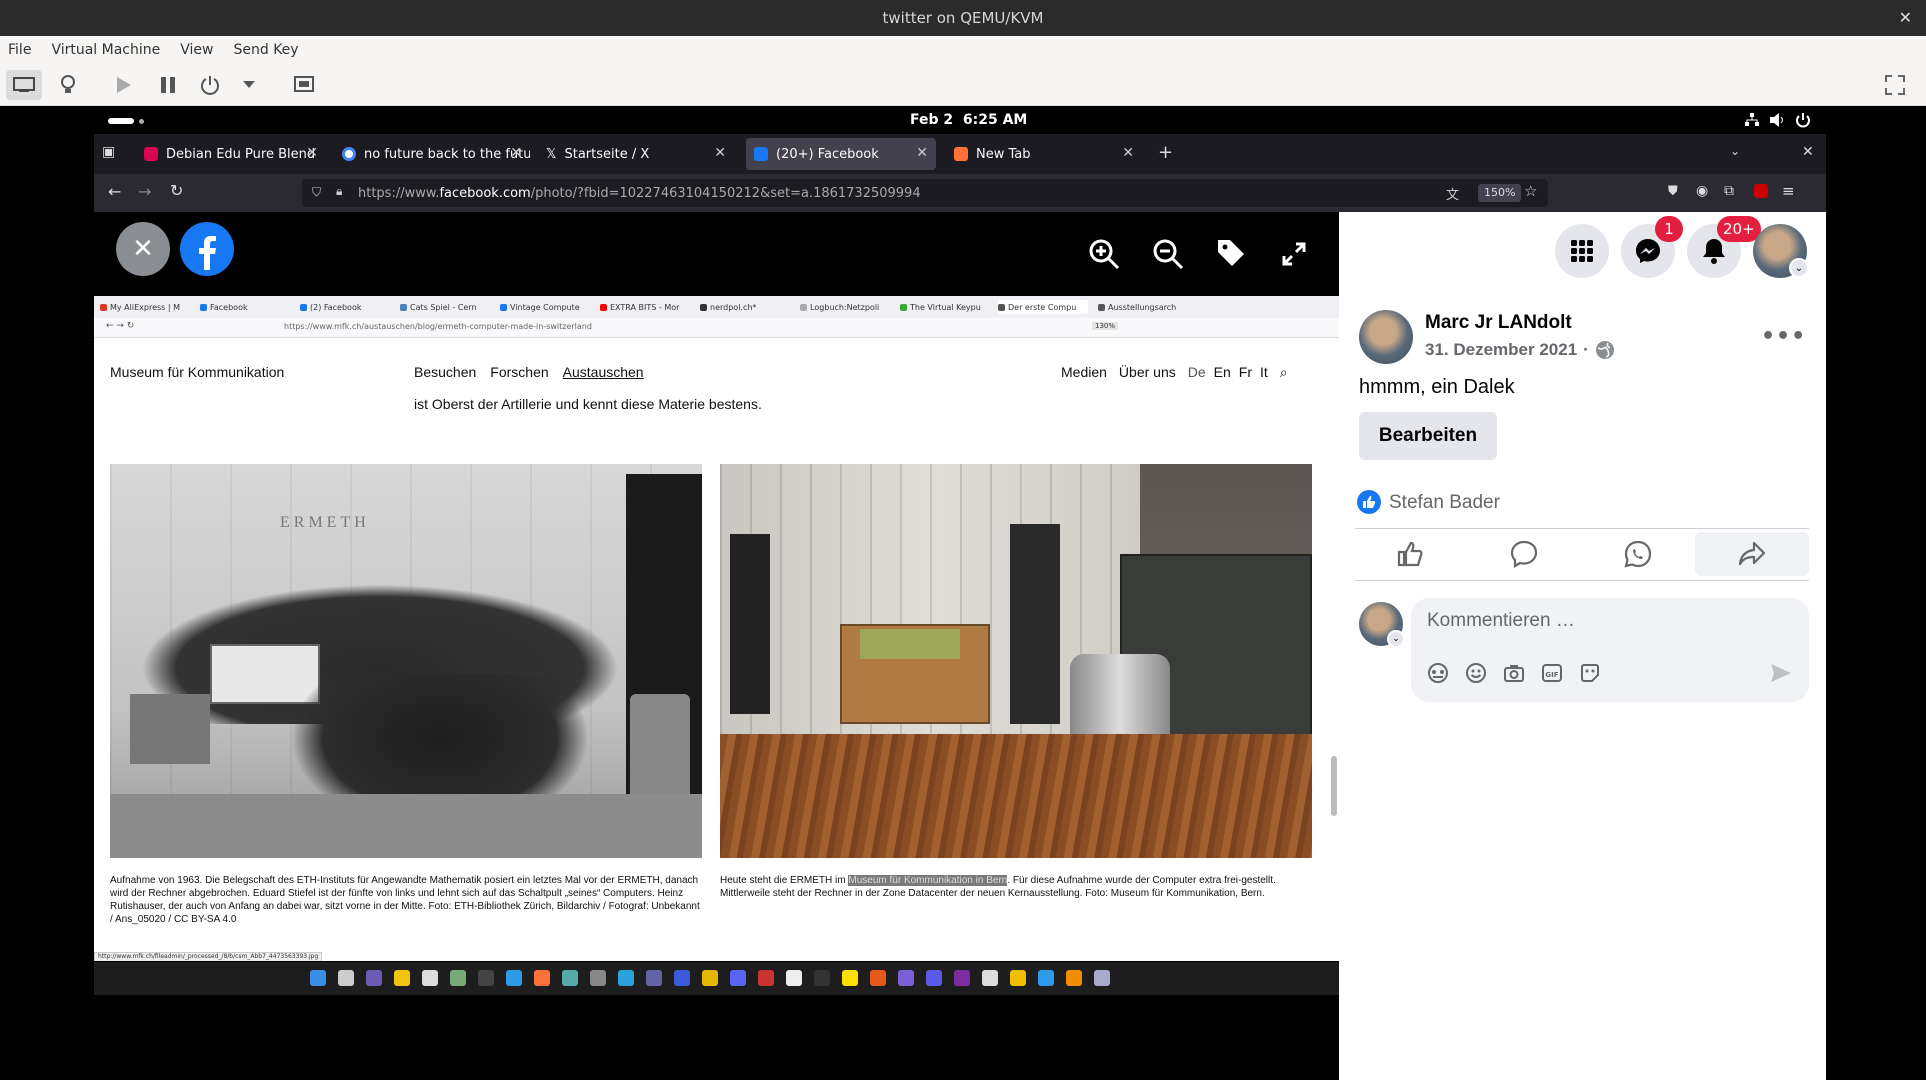 Image resolution: width=1926 pixels, height=1080 pixels. What do you see at coordinates (1386, 337) in the screenshot?
I see `author-avatar` at bounding box center [1386, 337].